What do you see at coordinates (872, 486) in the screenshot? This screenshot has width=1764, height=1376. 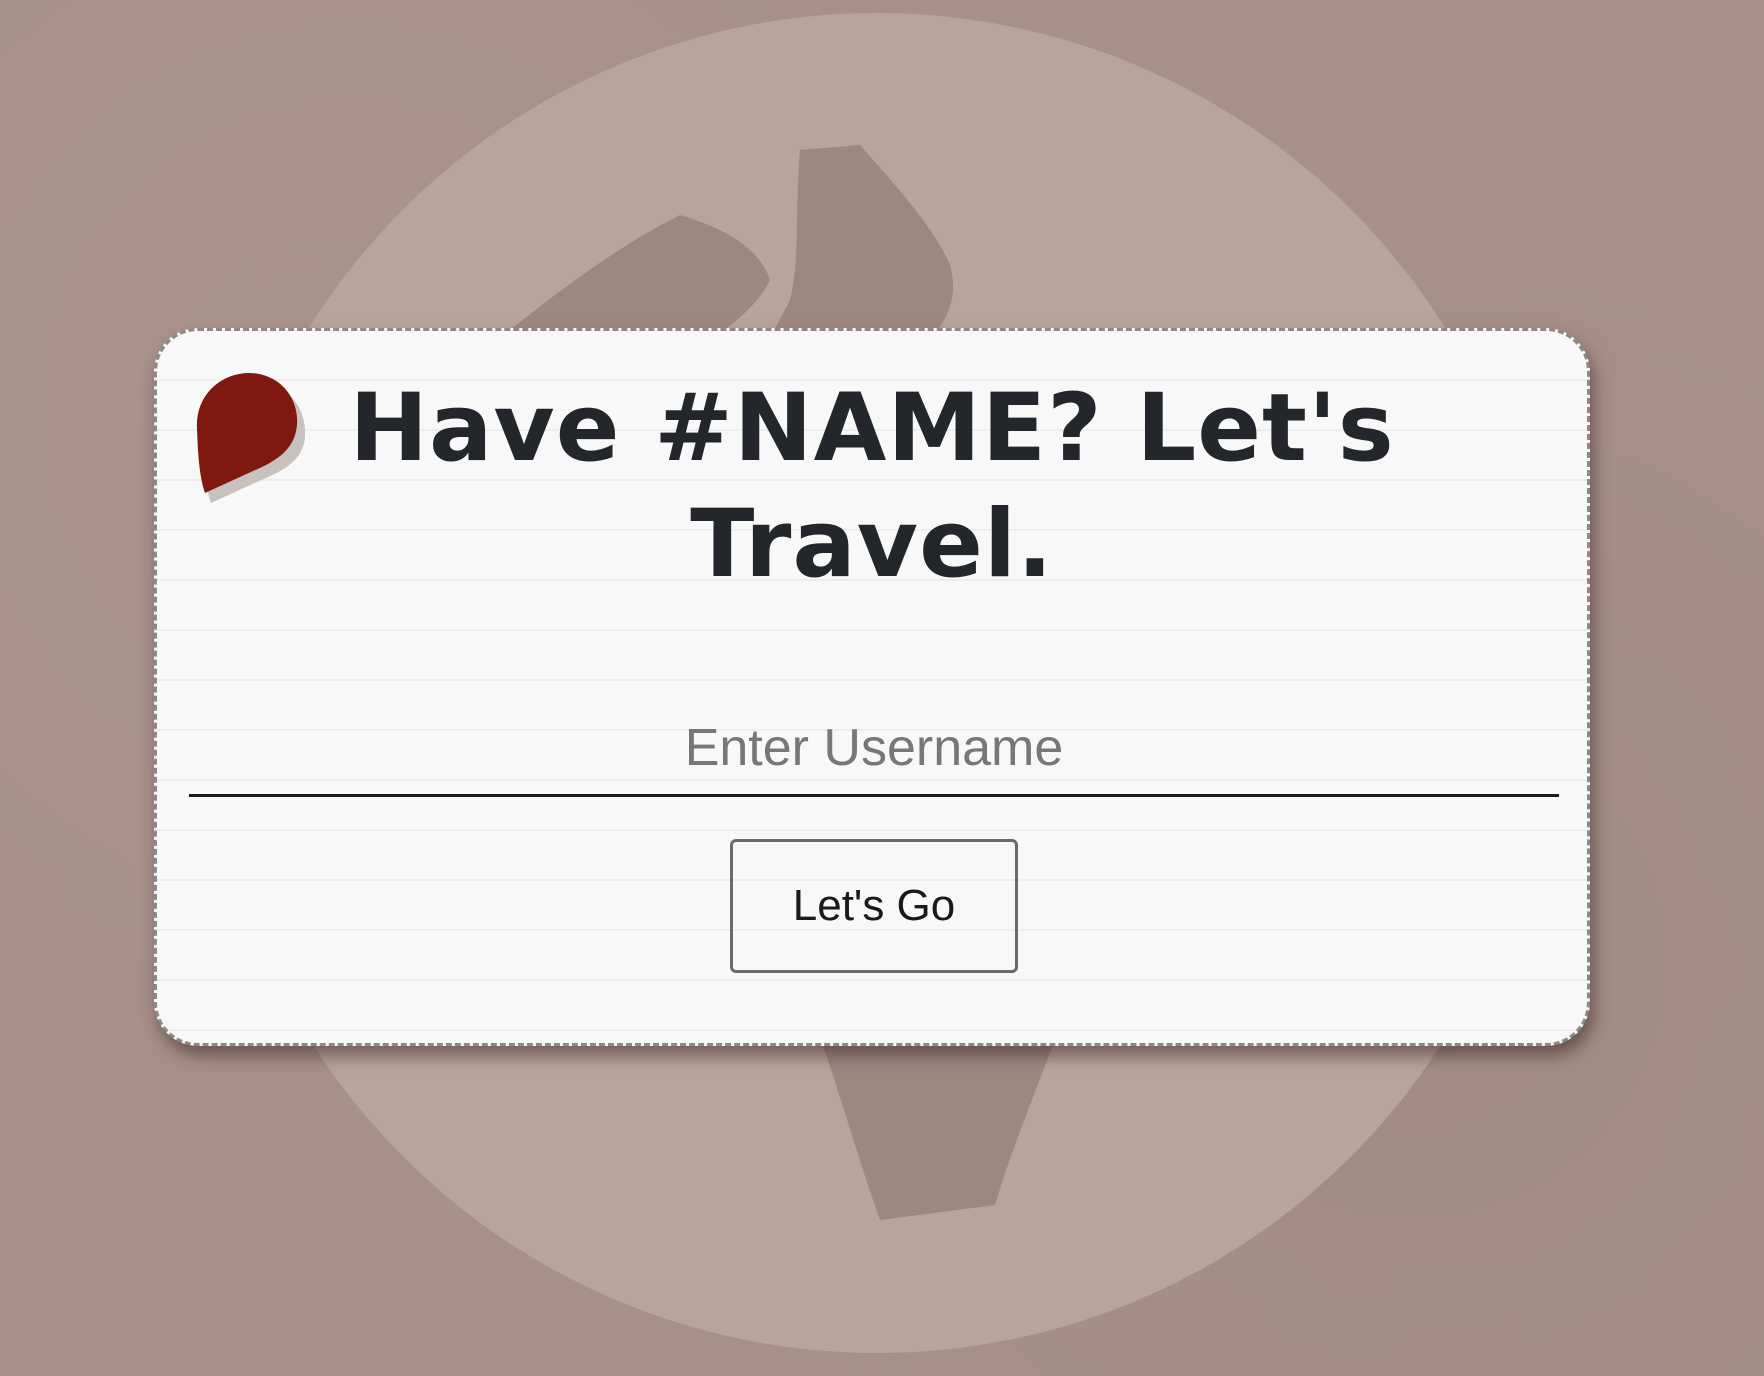 I see `page-title: Have #NAME? Let's Travel.` at bounding box center [872, 486].